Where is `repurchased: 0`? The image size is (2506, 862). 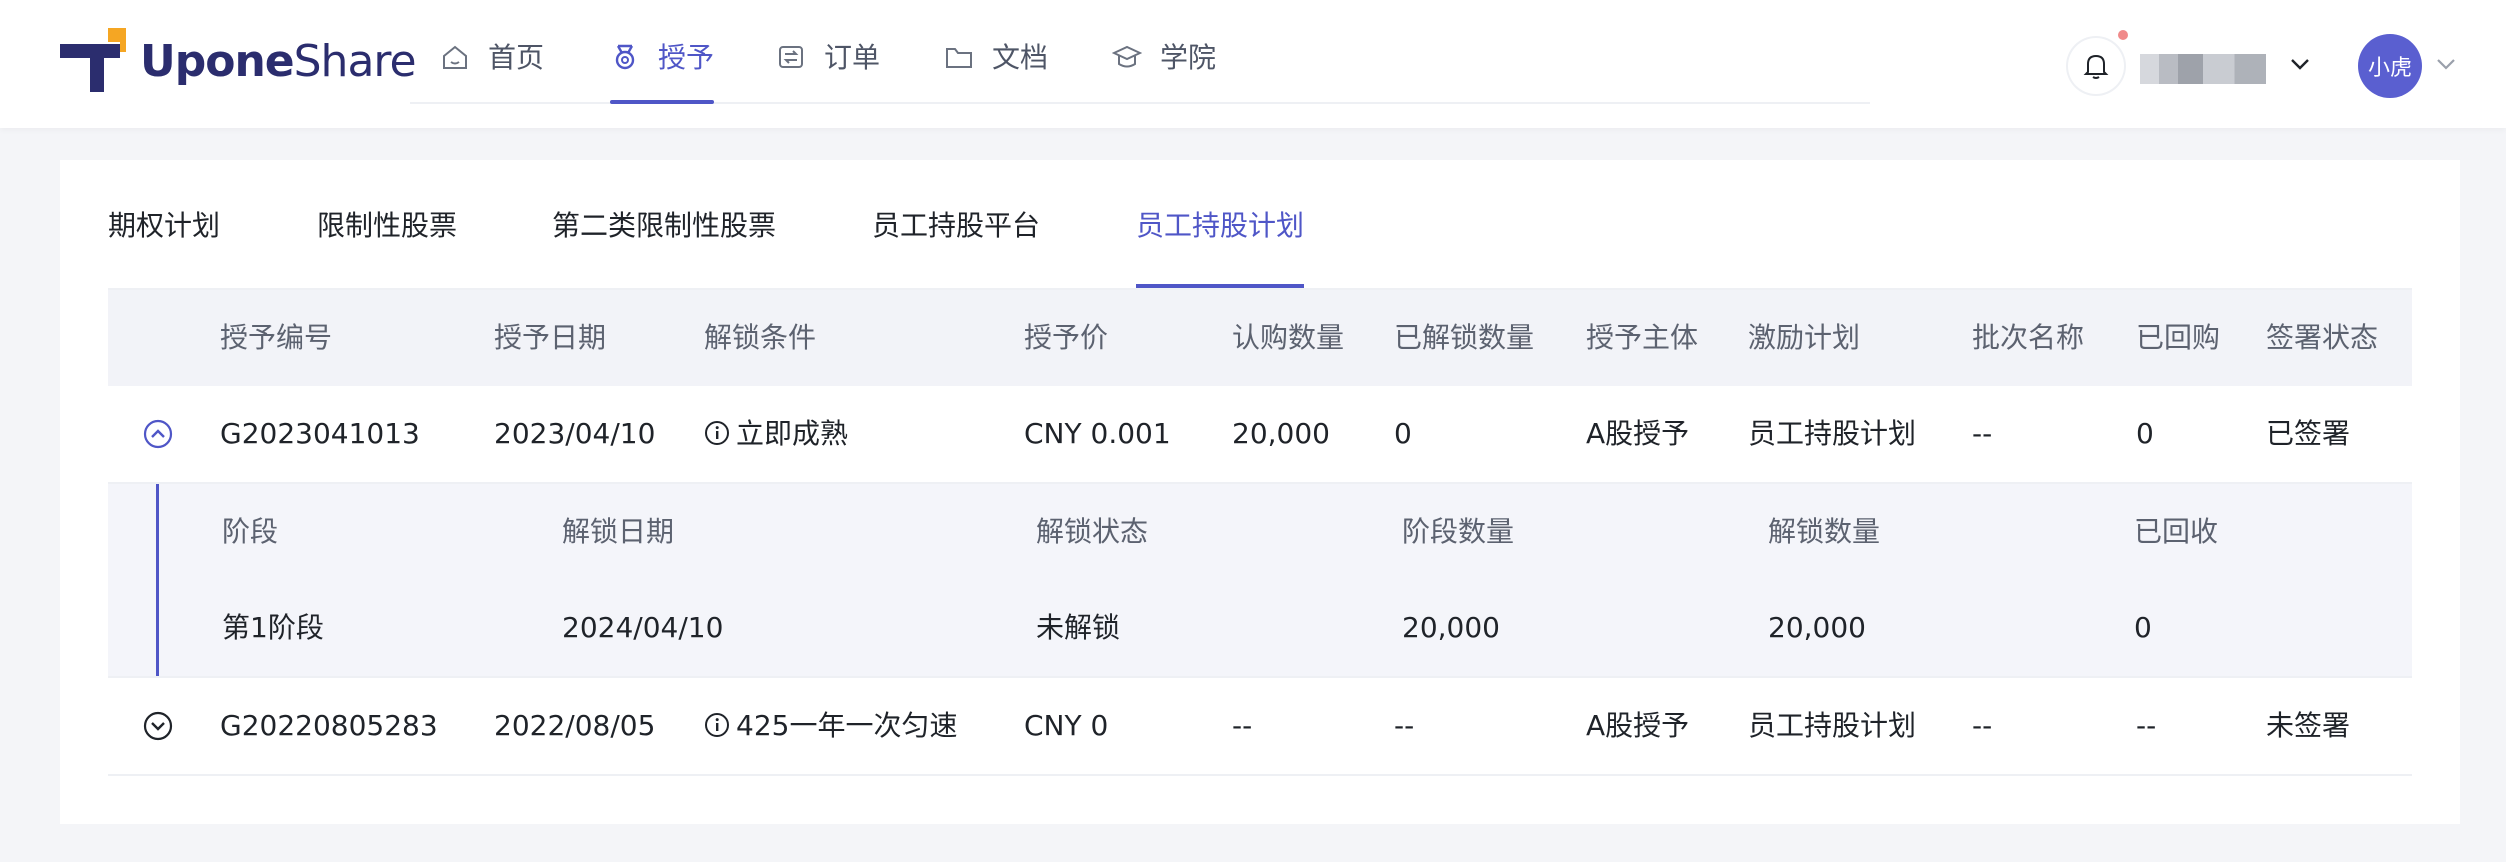 repurchased: 0 is located at coordinates (2145, 433).